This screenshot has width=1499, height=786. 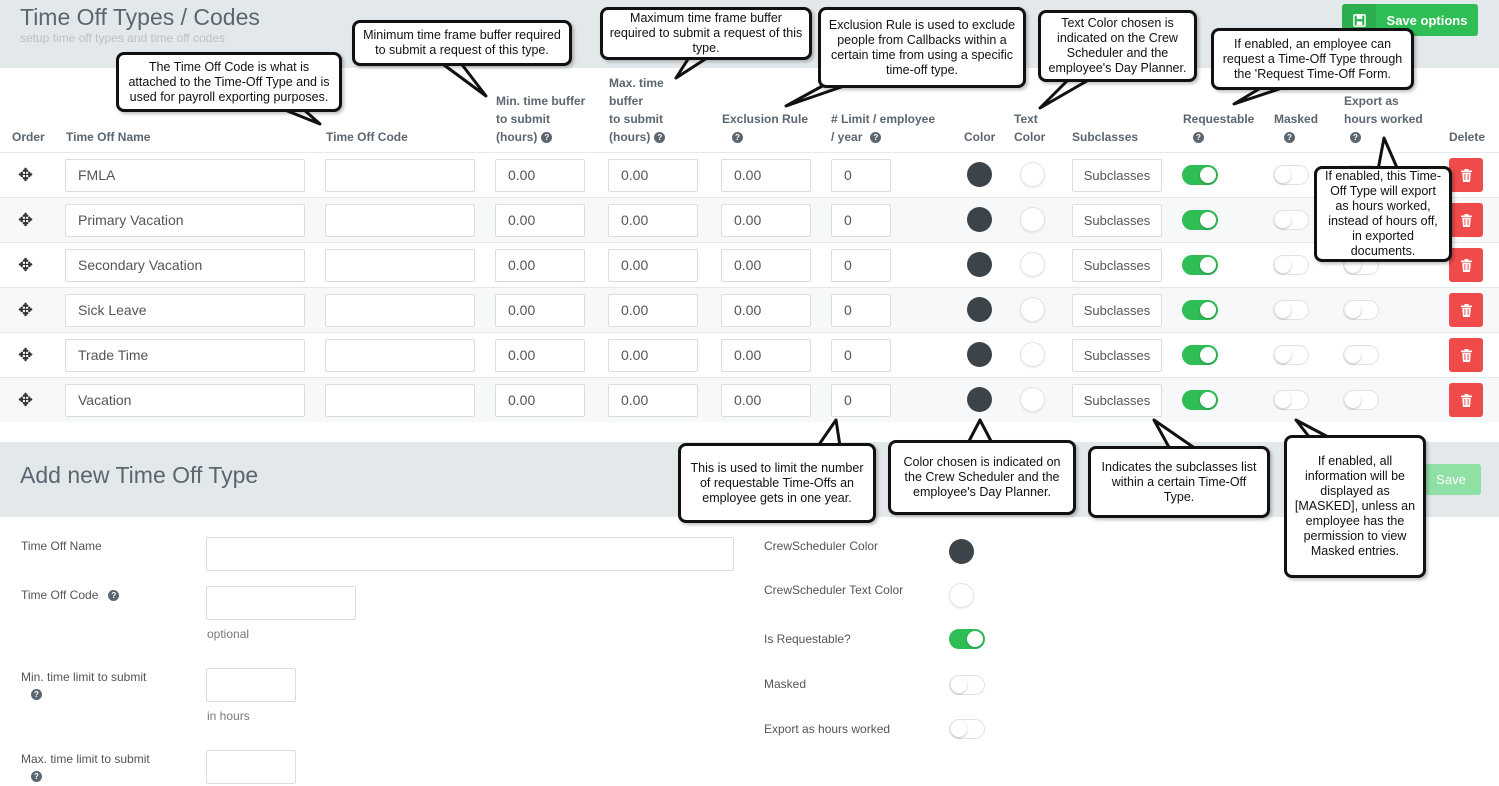 What do you see at coordinates (185, 355) in the screenshot?
I see `time-off-name-input: Trade Time` at bounding box center [185, 355].